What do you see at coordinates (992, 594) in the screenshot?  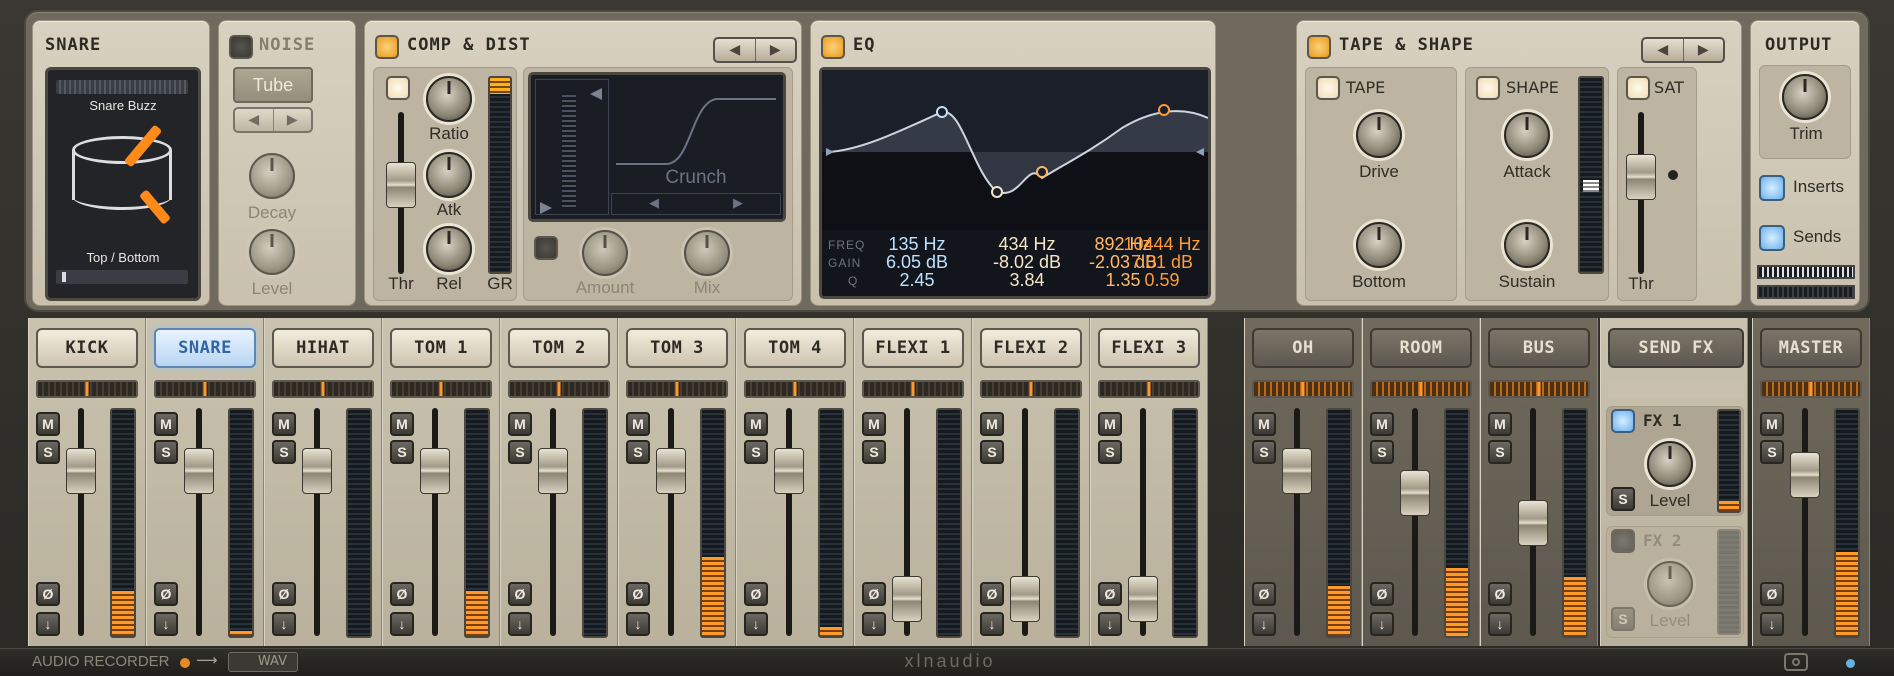 I see `channel-flexi-2-phase-button: Ø` at bounding box center [992, 594].